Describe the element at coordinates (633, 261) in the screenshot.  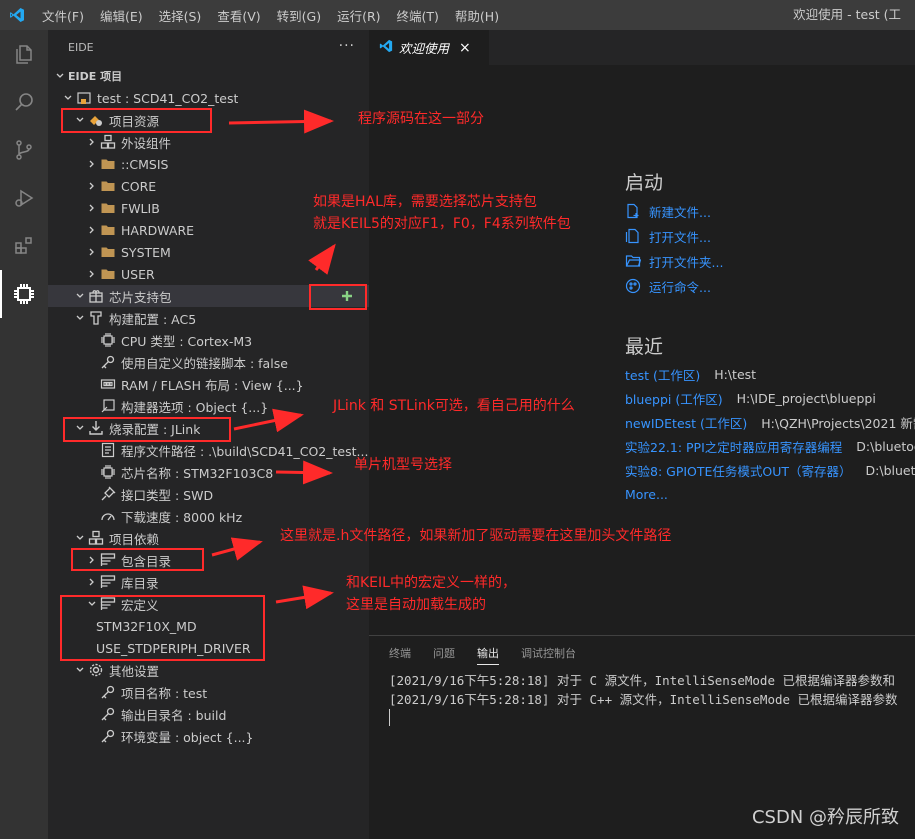
I see `open-folder-icon` at that location.